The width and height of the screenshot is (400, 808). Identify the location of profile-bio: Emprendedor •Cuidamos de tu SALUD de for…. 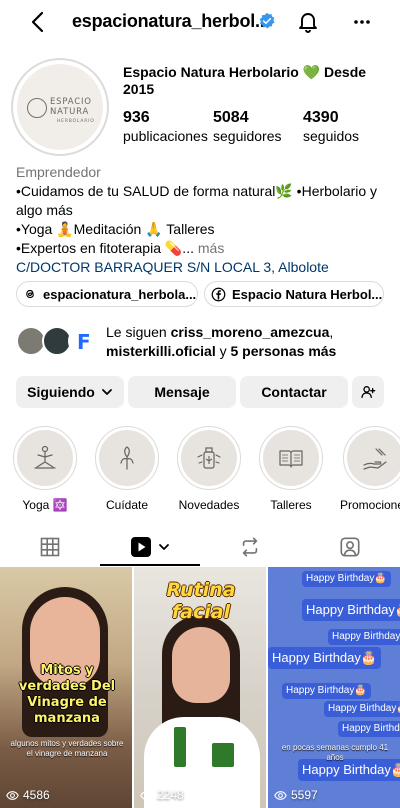
(202, 220).